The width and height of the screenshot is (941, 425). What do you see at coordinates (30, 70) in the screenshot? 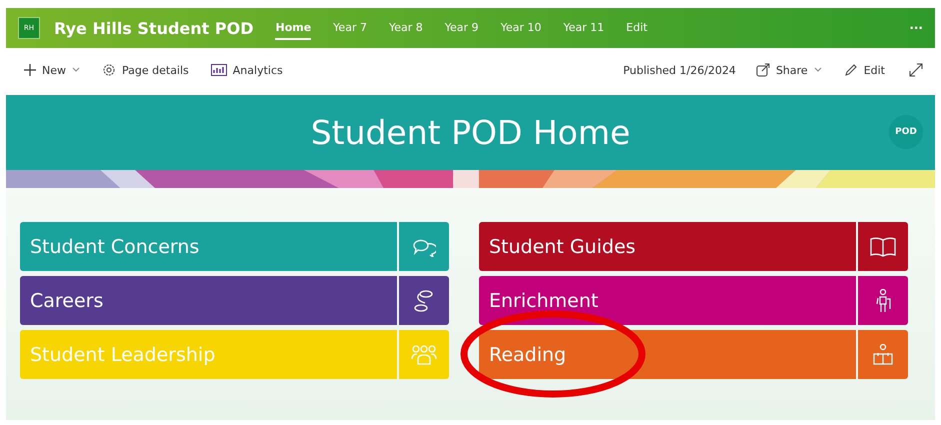
I see `plus-icon` at bounding box center [30, 70].